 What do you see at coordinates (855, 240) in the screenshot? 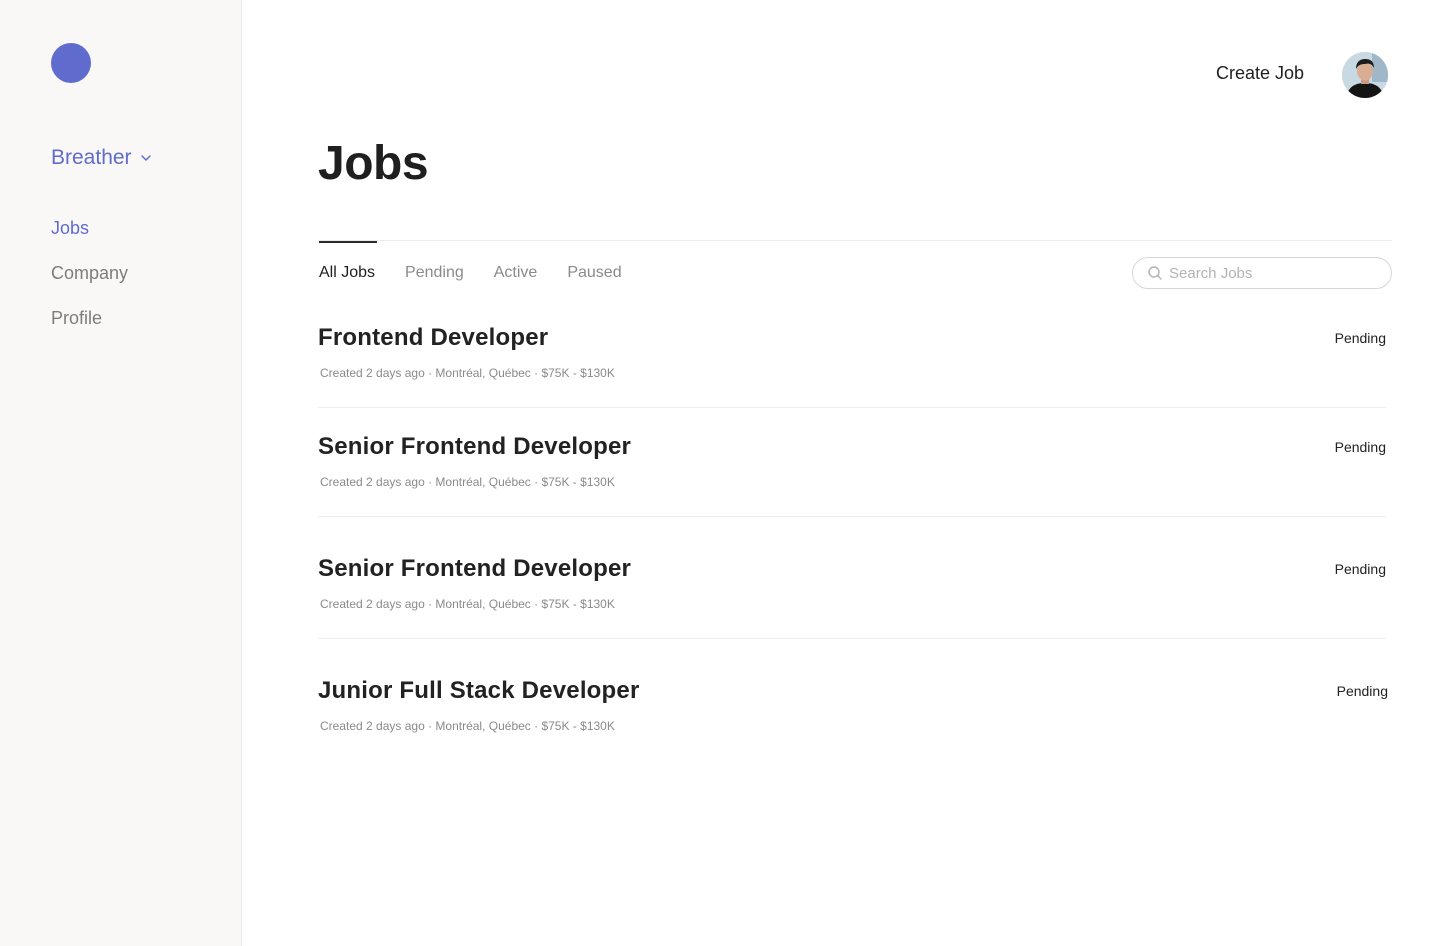
I see `tabs-divider` at bounding box center [855, 240].